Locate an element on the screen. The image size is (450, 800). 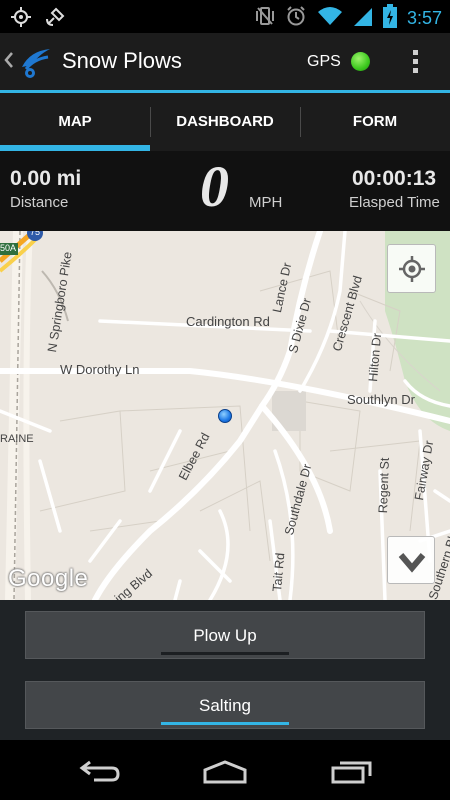
my-location-button is located at coordinates (411, 268).